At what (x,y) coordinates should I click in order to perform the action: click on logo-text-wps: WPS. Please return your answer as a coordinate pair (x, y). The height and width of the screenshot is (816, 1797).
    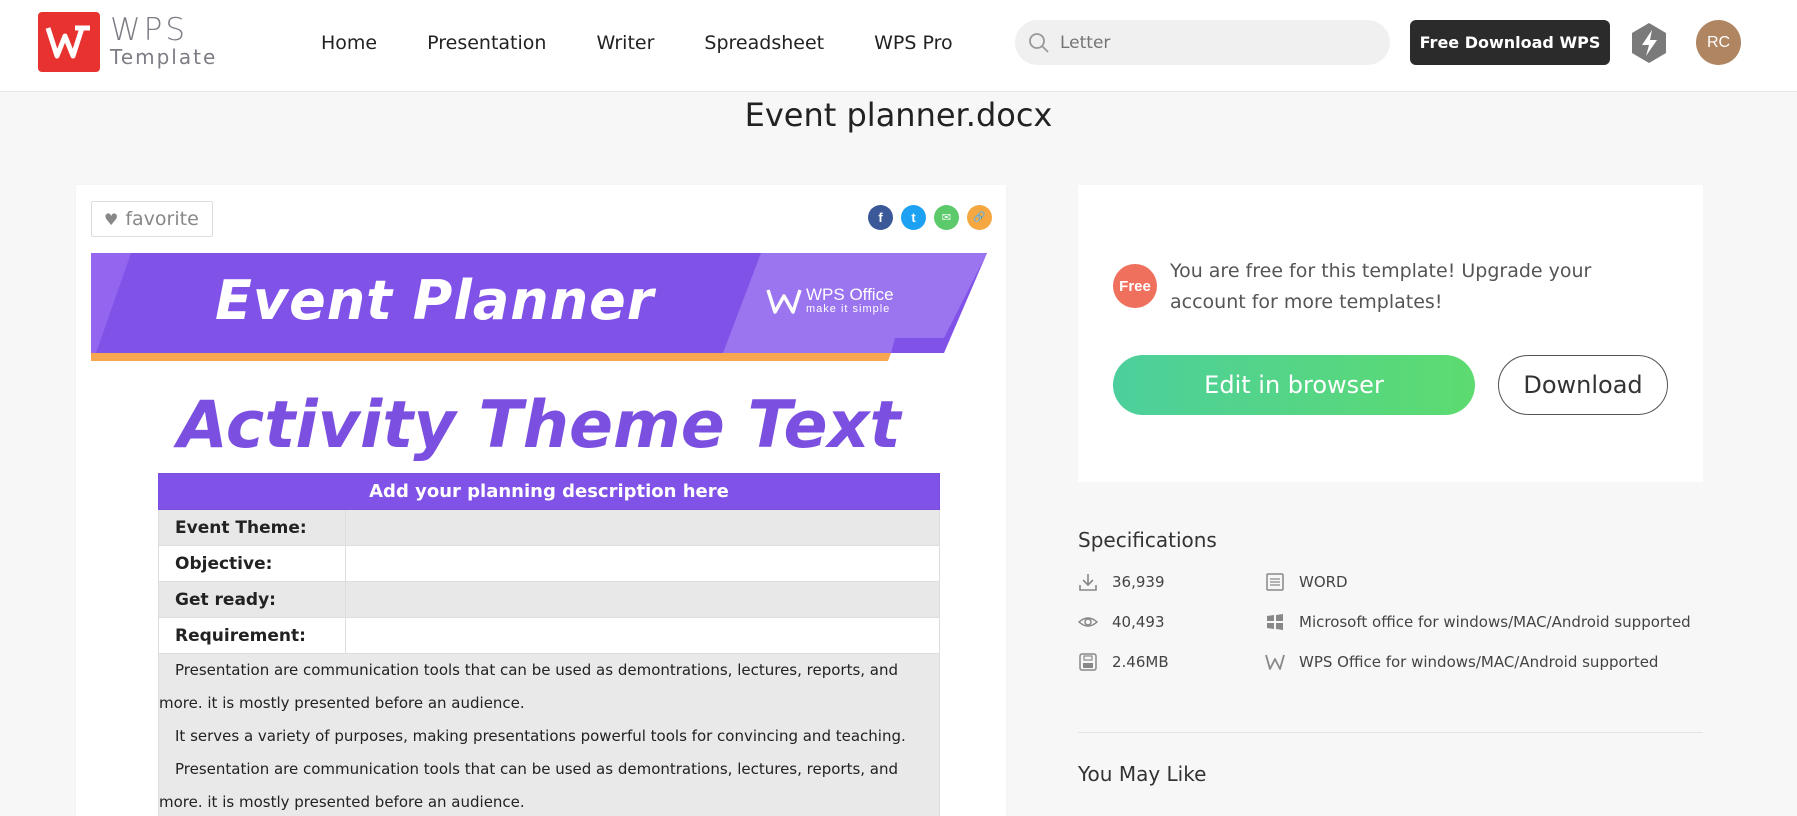
    Looking at the image, I should click on (149, 30).